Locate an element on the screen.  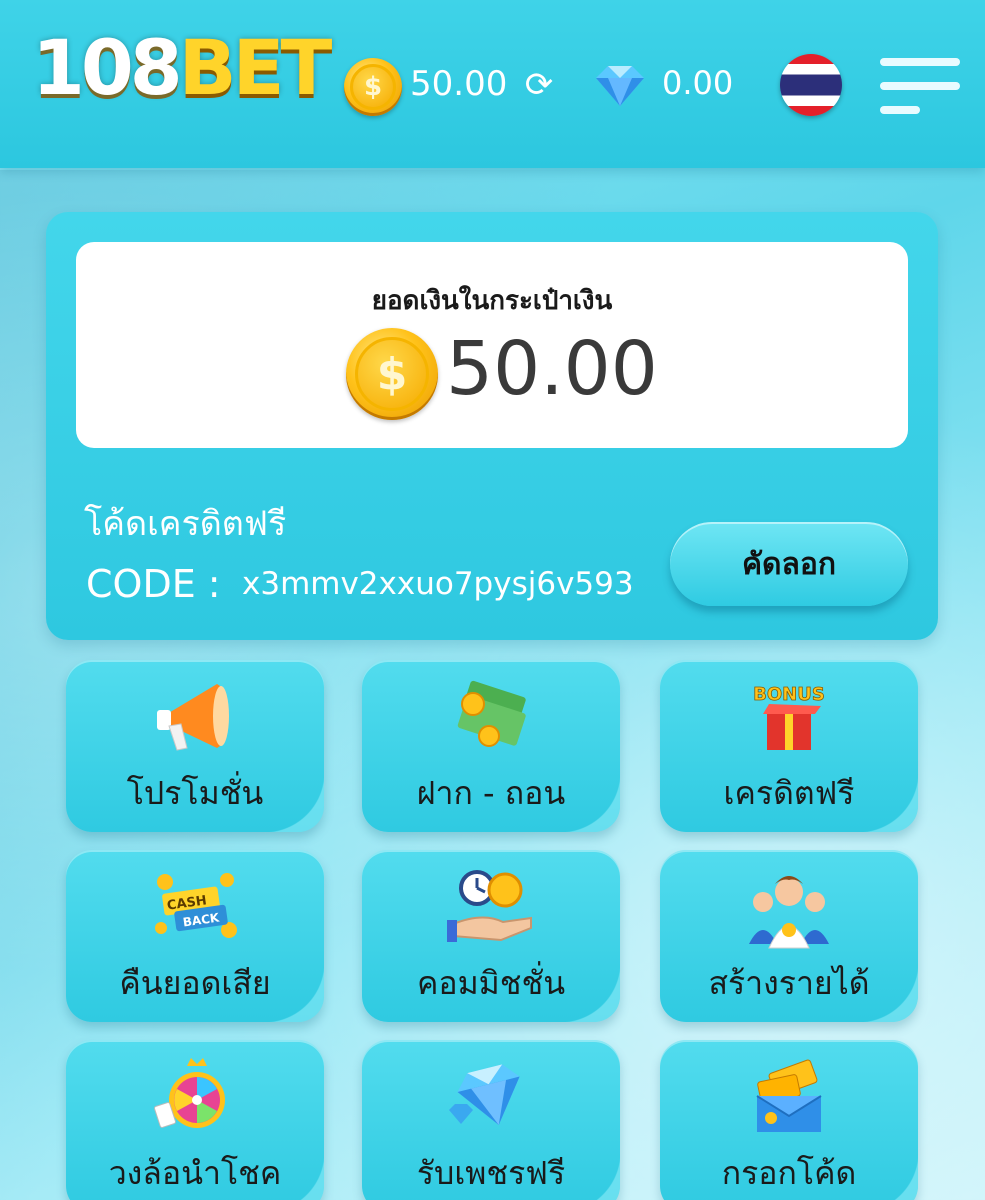
menu-tile-cashback: CASH BACK คืนยอดเสีย is located at coordinates (195, 936).